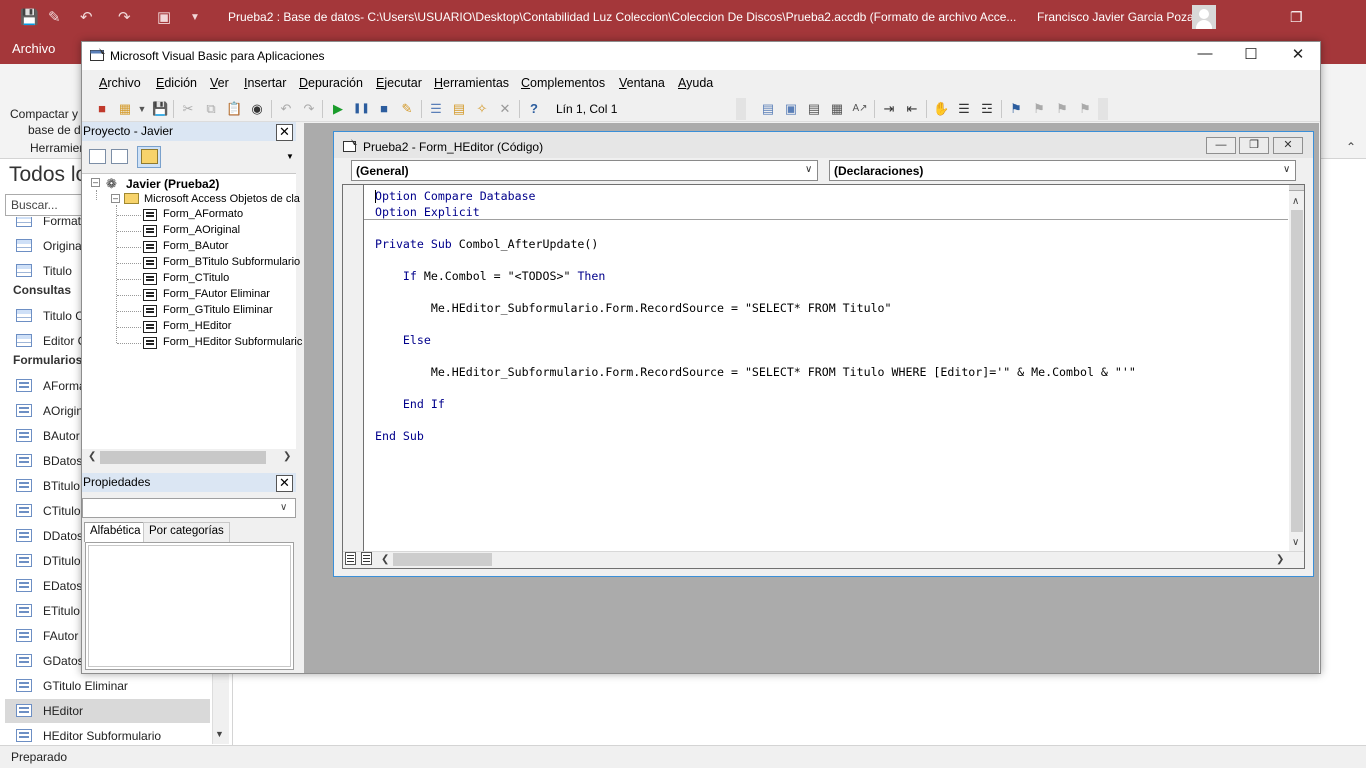 The width and height of the screenshot is (1366, 768). I want to click on module-node: Form_CTitulo, so click(196, 278).